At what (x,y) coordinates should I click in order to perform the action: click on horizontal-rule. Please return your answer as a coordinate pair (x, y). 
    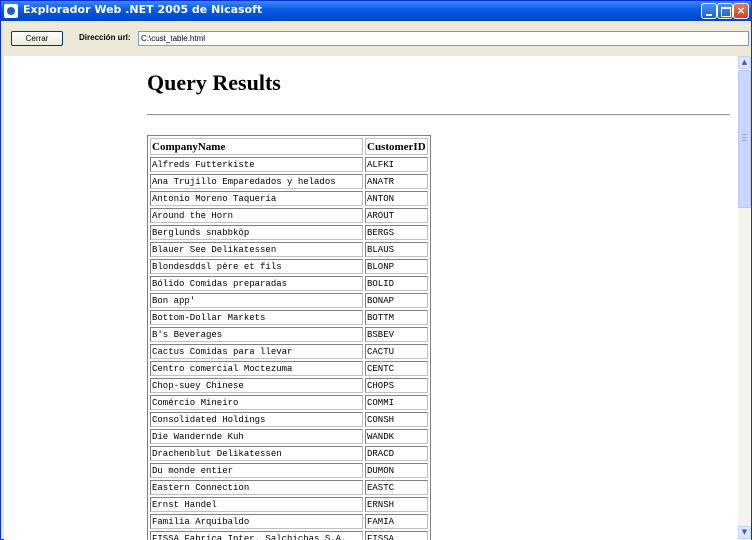
    Looking at the image, I should click on (438, 115).